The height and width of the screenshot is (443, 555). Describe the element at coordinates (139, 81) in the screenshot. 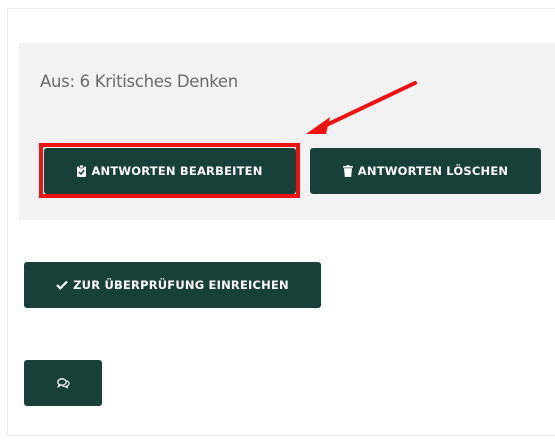

I see `assignment-source-label: Aus: 6 Kritisches Denken` at that location.